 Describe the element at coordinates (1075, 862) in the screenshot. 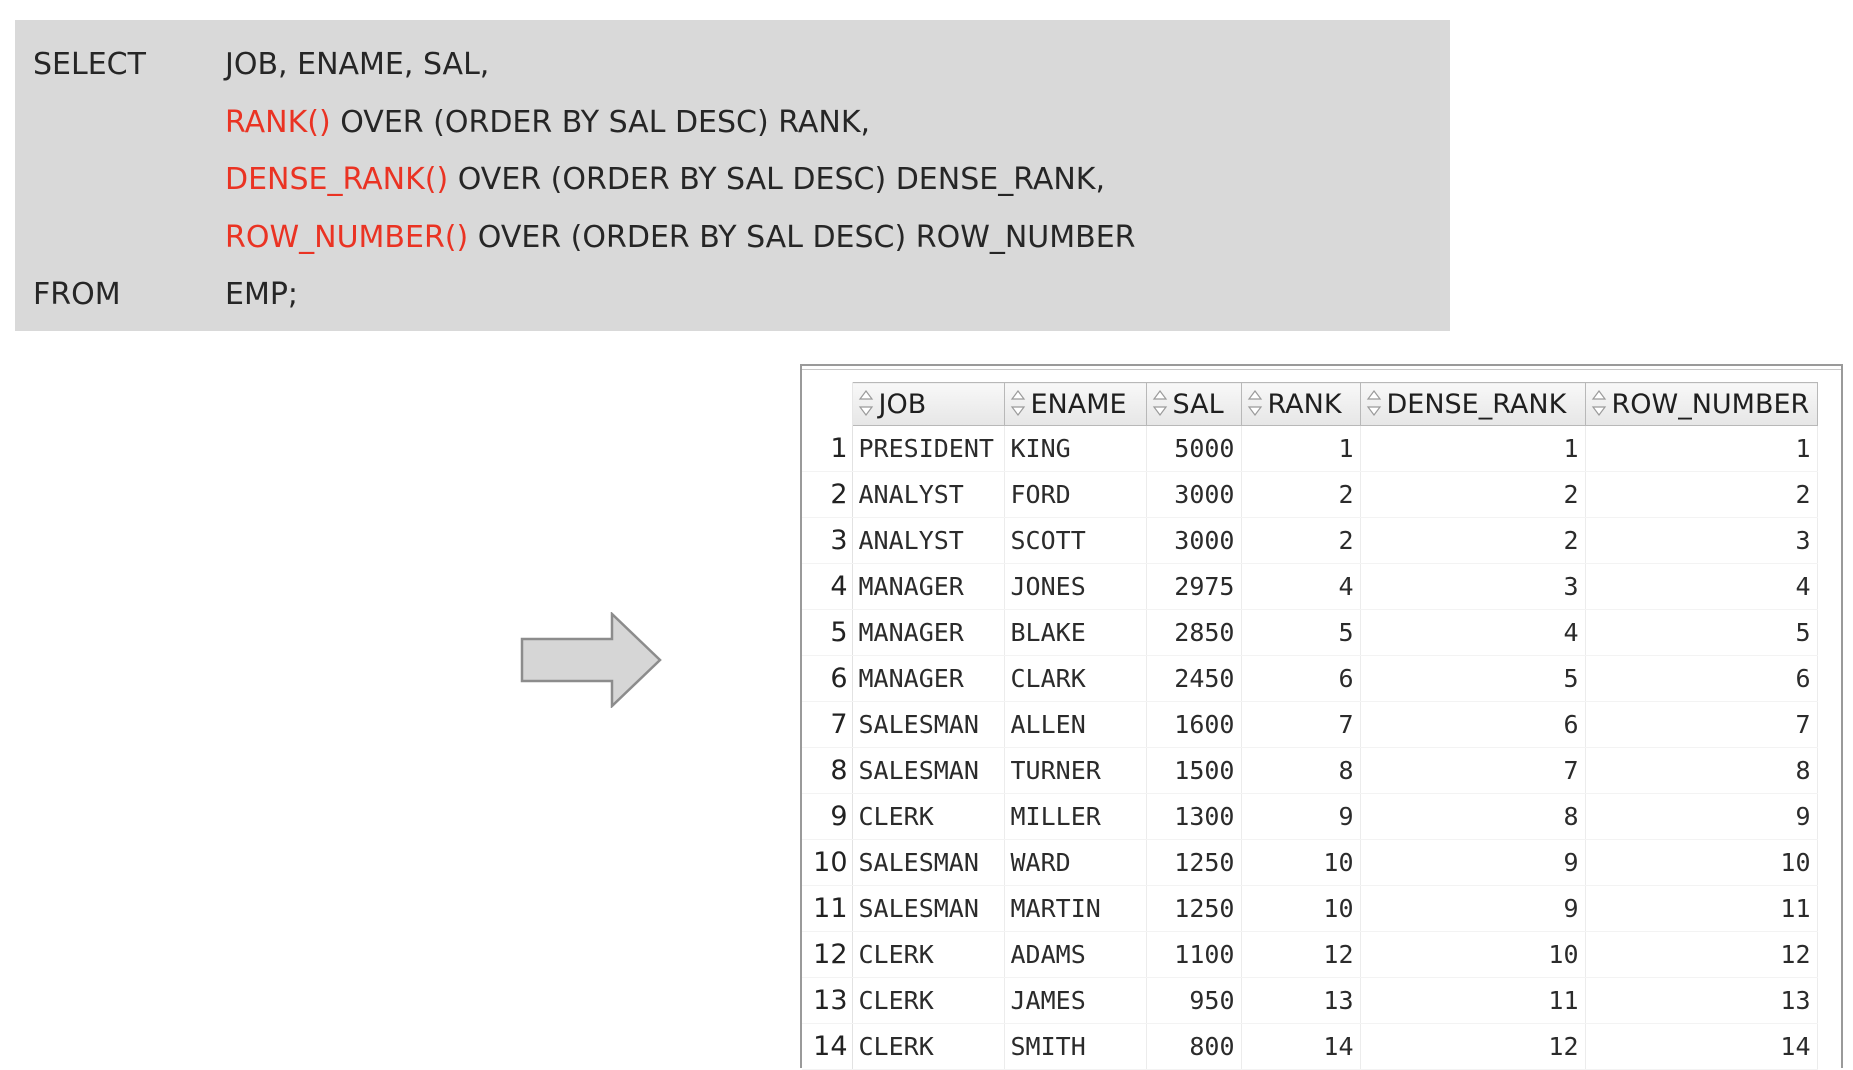

I see `cell-ename: WARD` at that location.